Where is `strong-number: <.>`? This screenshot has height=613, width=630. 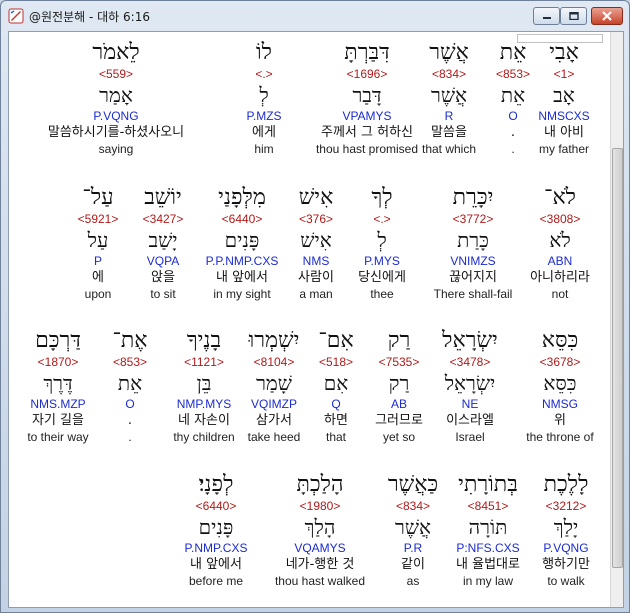 strong-number: <.> is located at coordinates (264, 74).